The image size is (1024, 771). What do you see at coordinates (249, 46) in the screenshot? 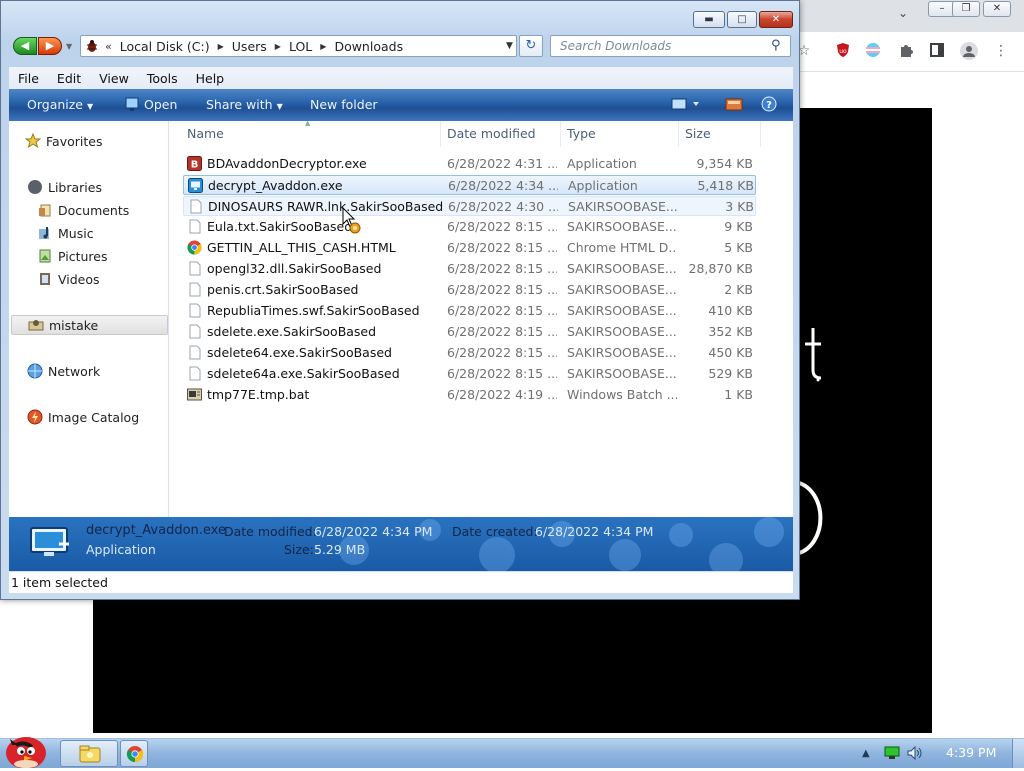
I see `breadcrumb-users: Users` at bounding box center [249, 46].